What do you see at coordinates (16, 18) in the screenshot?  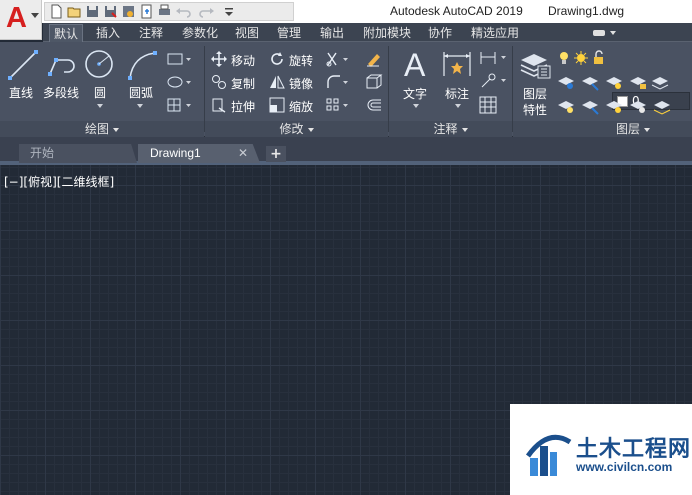 I see `autocad-logo: A` at bounding box center [16, 18].